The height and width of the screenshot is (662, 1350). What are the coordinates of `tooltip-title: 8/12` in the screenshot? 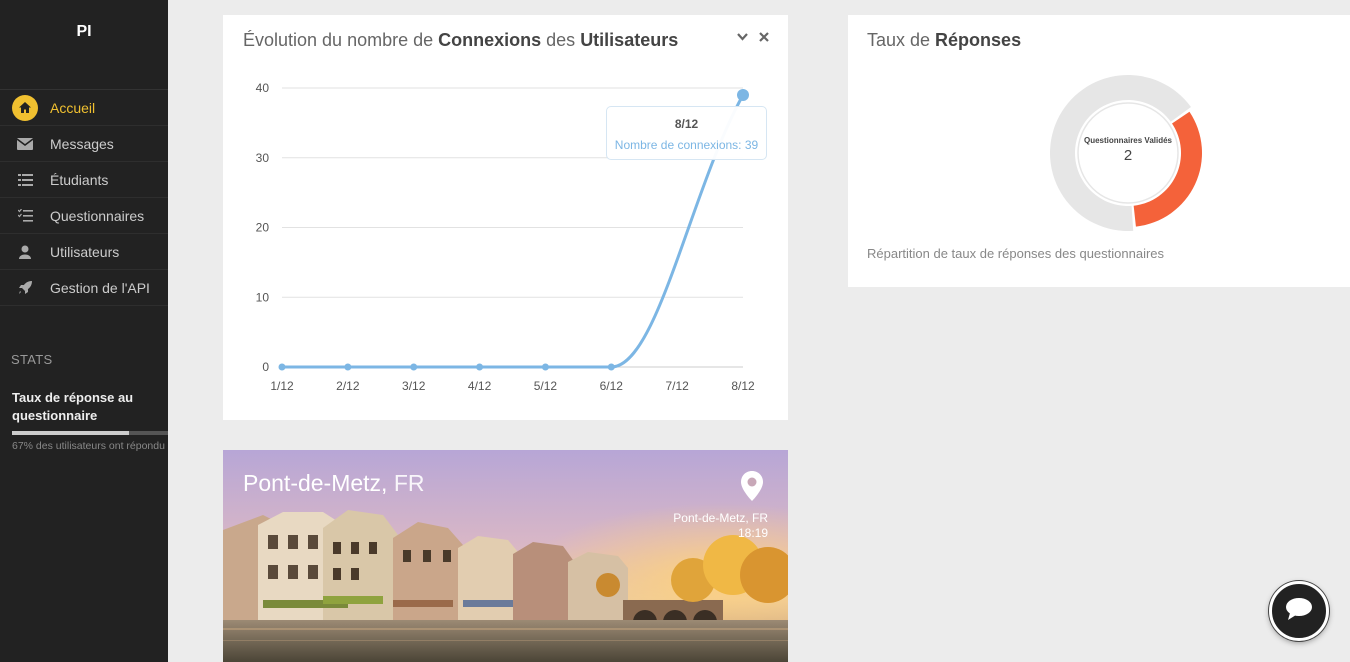 It's located at (686, 124).